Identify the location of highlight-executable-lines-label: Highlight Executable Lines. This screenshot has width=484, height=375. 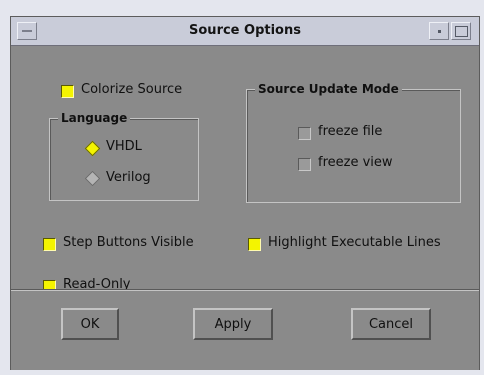
(354, 242).